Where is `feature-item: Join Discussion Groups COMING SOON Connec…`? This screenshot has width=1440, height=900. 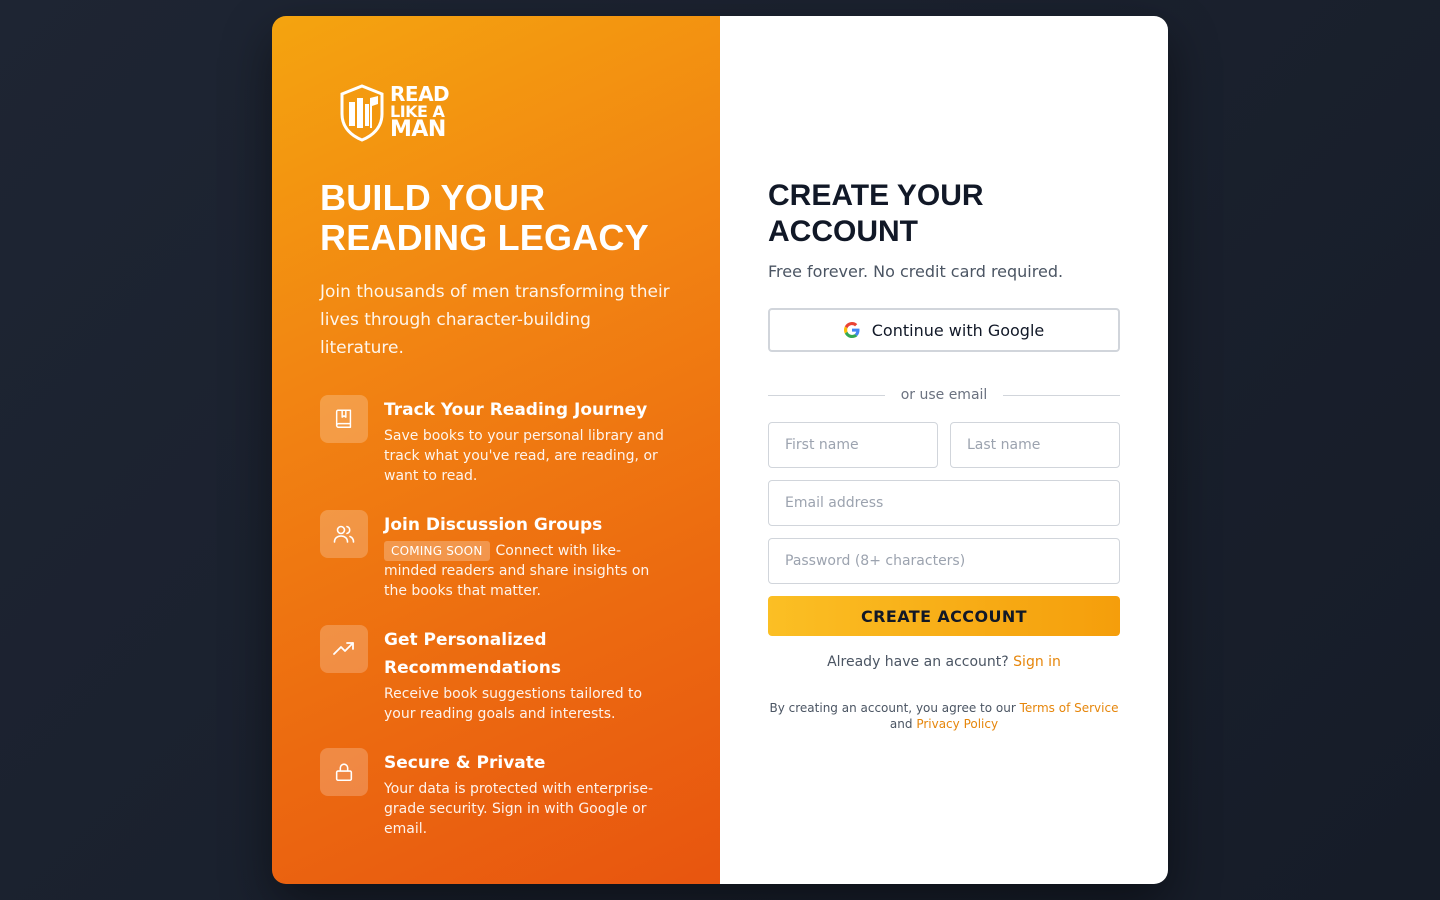
feature-item: Join Discussion Groups COMING SOON Connec… is located at coordinates (496, 555).